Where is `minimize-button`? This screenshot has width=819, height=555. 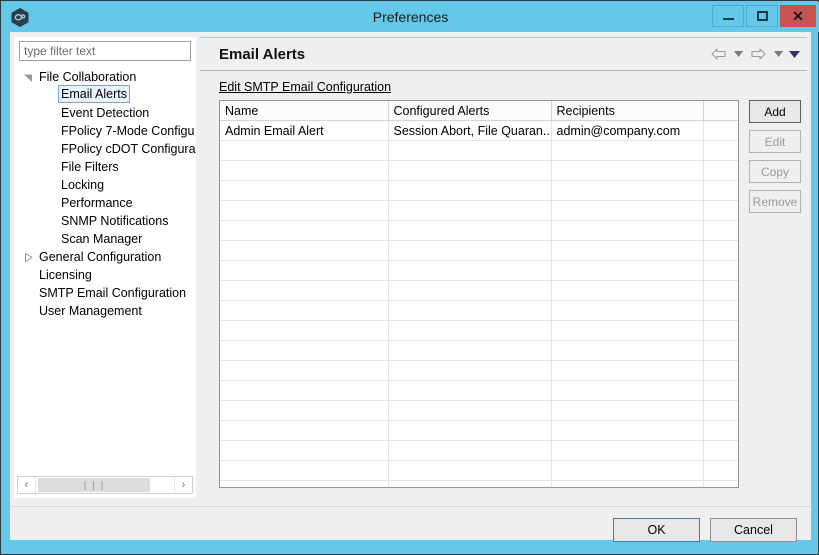 minimize-button is located at coordinates (728, 16).